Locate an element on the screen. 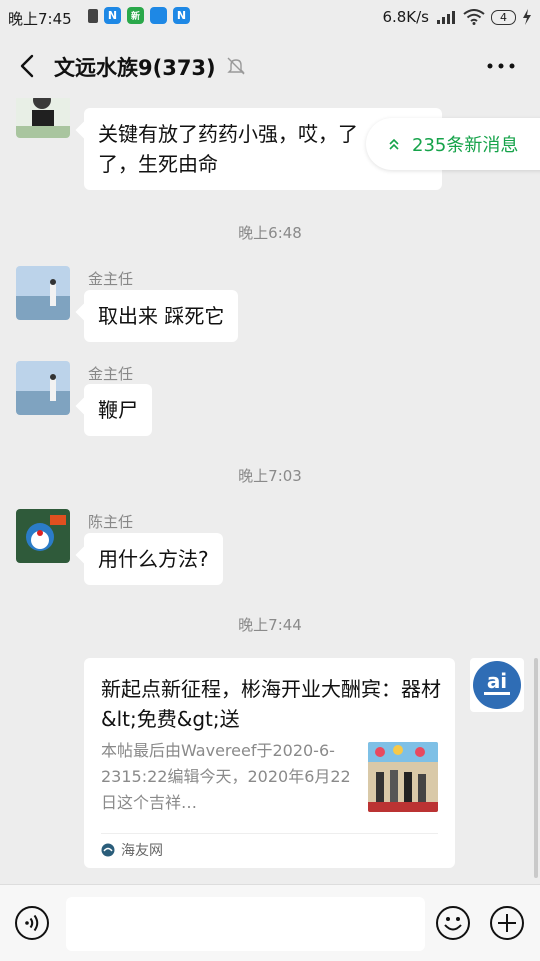  network-speed: 6.8K/s is located at coordinates (405, 17).